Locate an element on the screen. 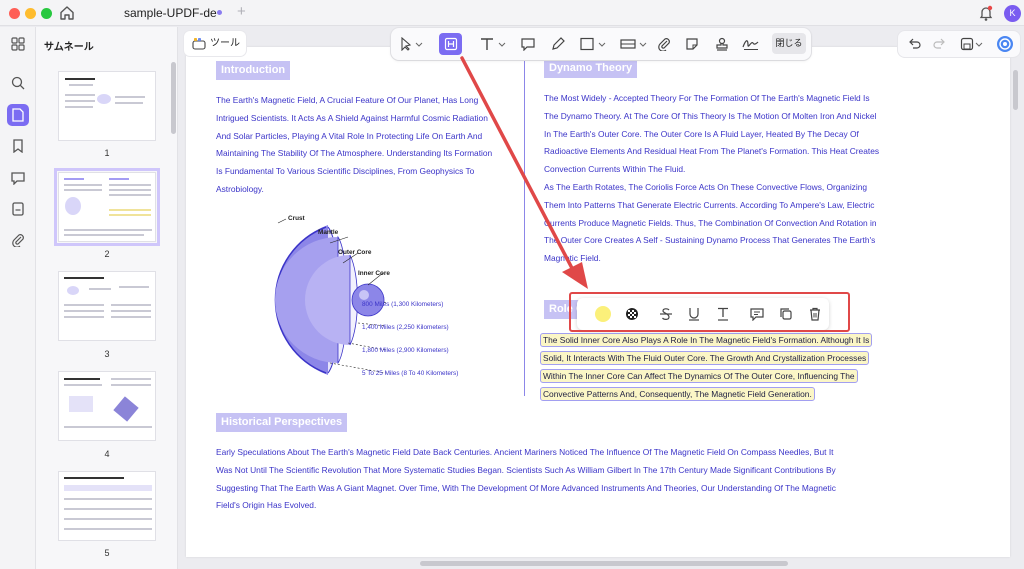 Image resolution: width=1024 pixels, height=569 pixels. diagram-distance-crust: 5 To 25 Miles (8 To 40 Kilometers) is located at coordinates (410, 373).